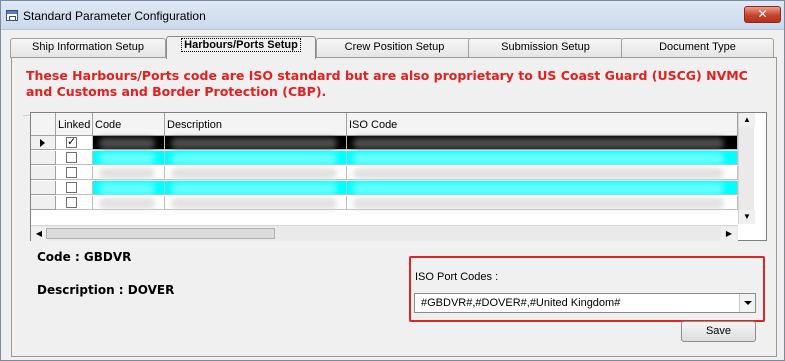  I want to click on column-header-description: Description, so click(256, 124).